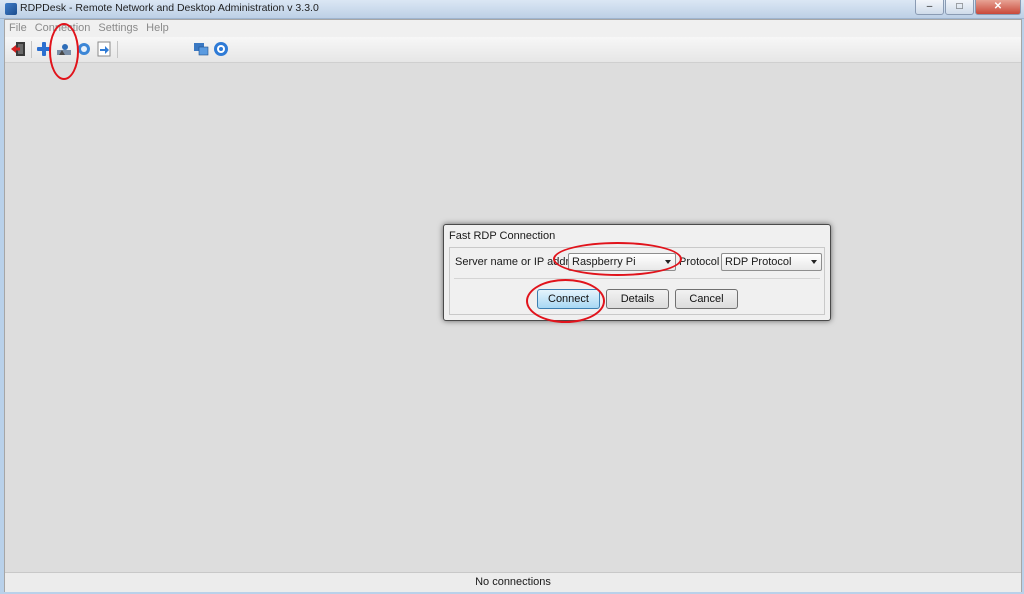  I want to click on minimize-button: –, so click(929, 7).